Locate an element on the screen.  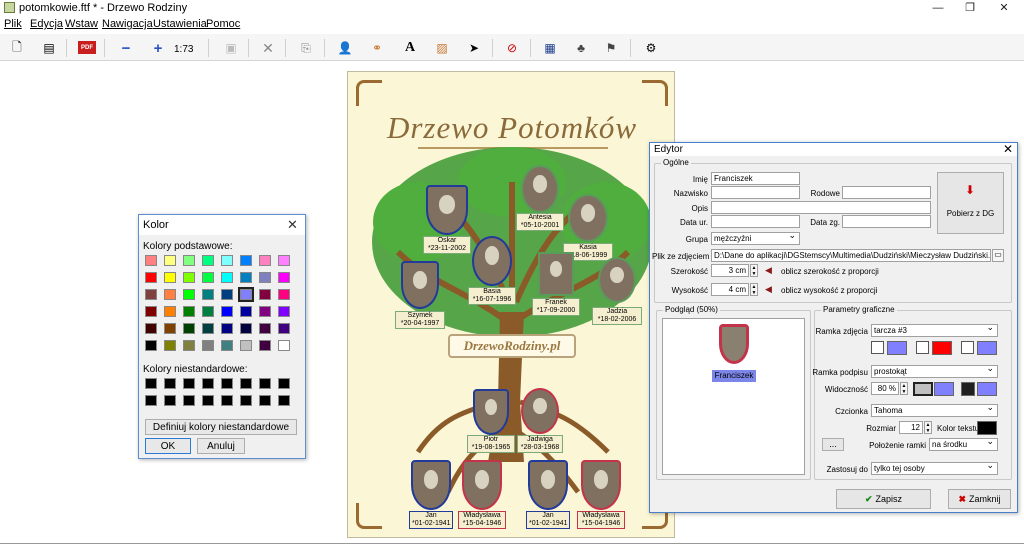
settings-gear-icon: ⚙ is located at coordinates (651, 48).